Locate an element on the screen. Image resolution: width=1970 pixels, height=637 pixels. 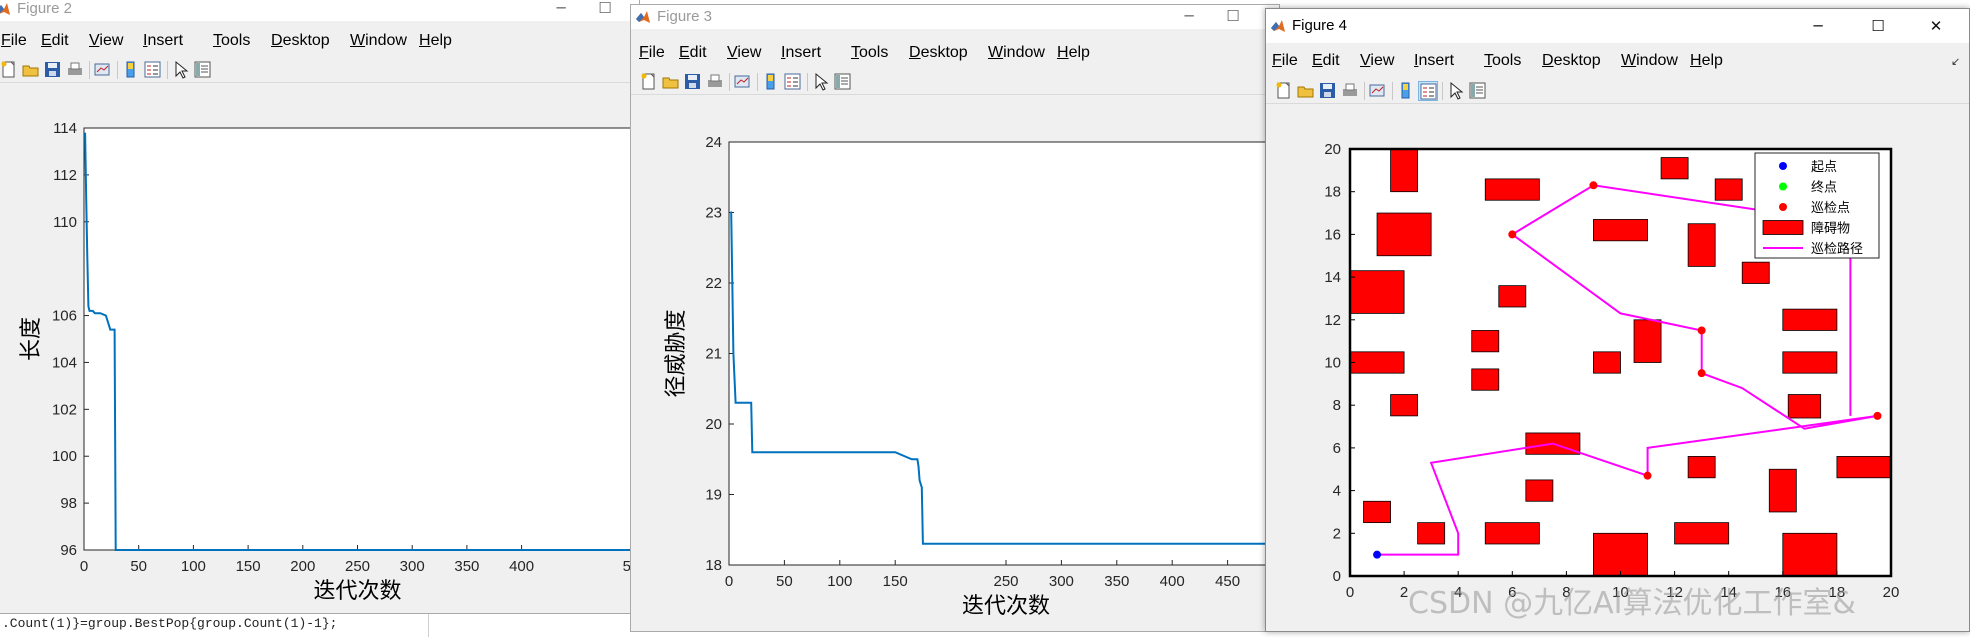
y-tick-label: 14 is located at coordinates (1332, 277).